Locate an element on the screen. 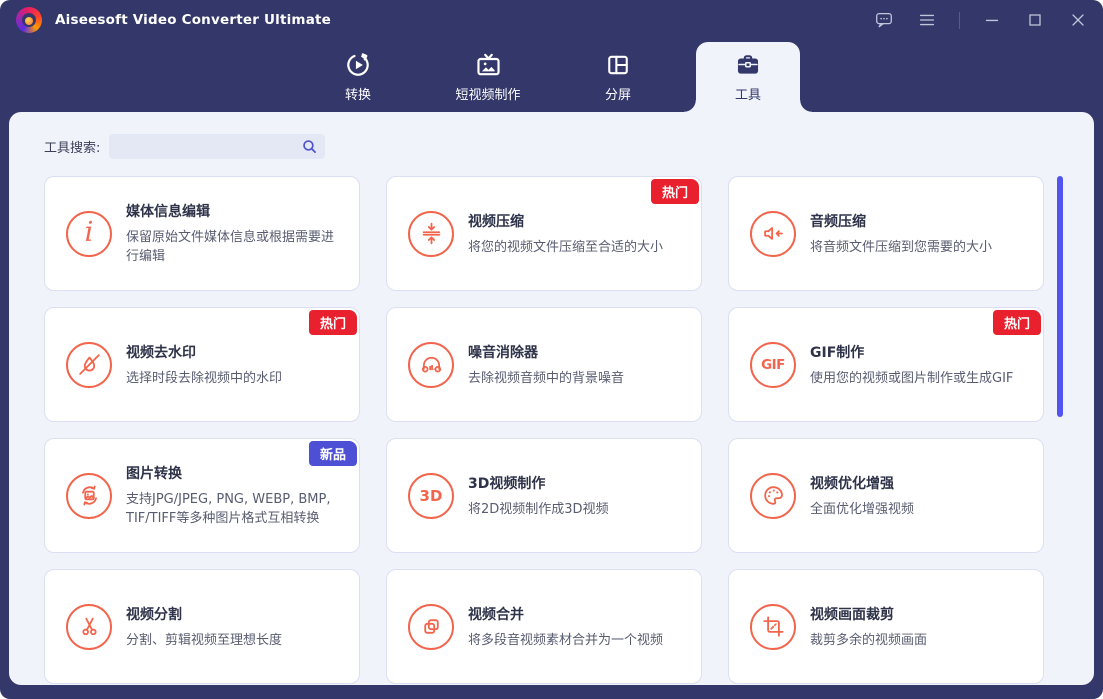 The image size is (1103, 699). card-description: 分割、剪辑视频至理想长度 is located at coordinates (204, 640).